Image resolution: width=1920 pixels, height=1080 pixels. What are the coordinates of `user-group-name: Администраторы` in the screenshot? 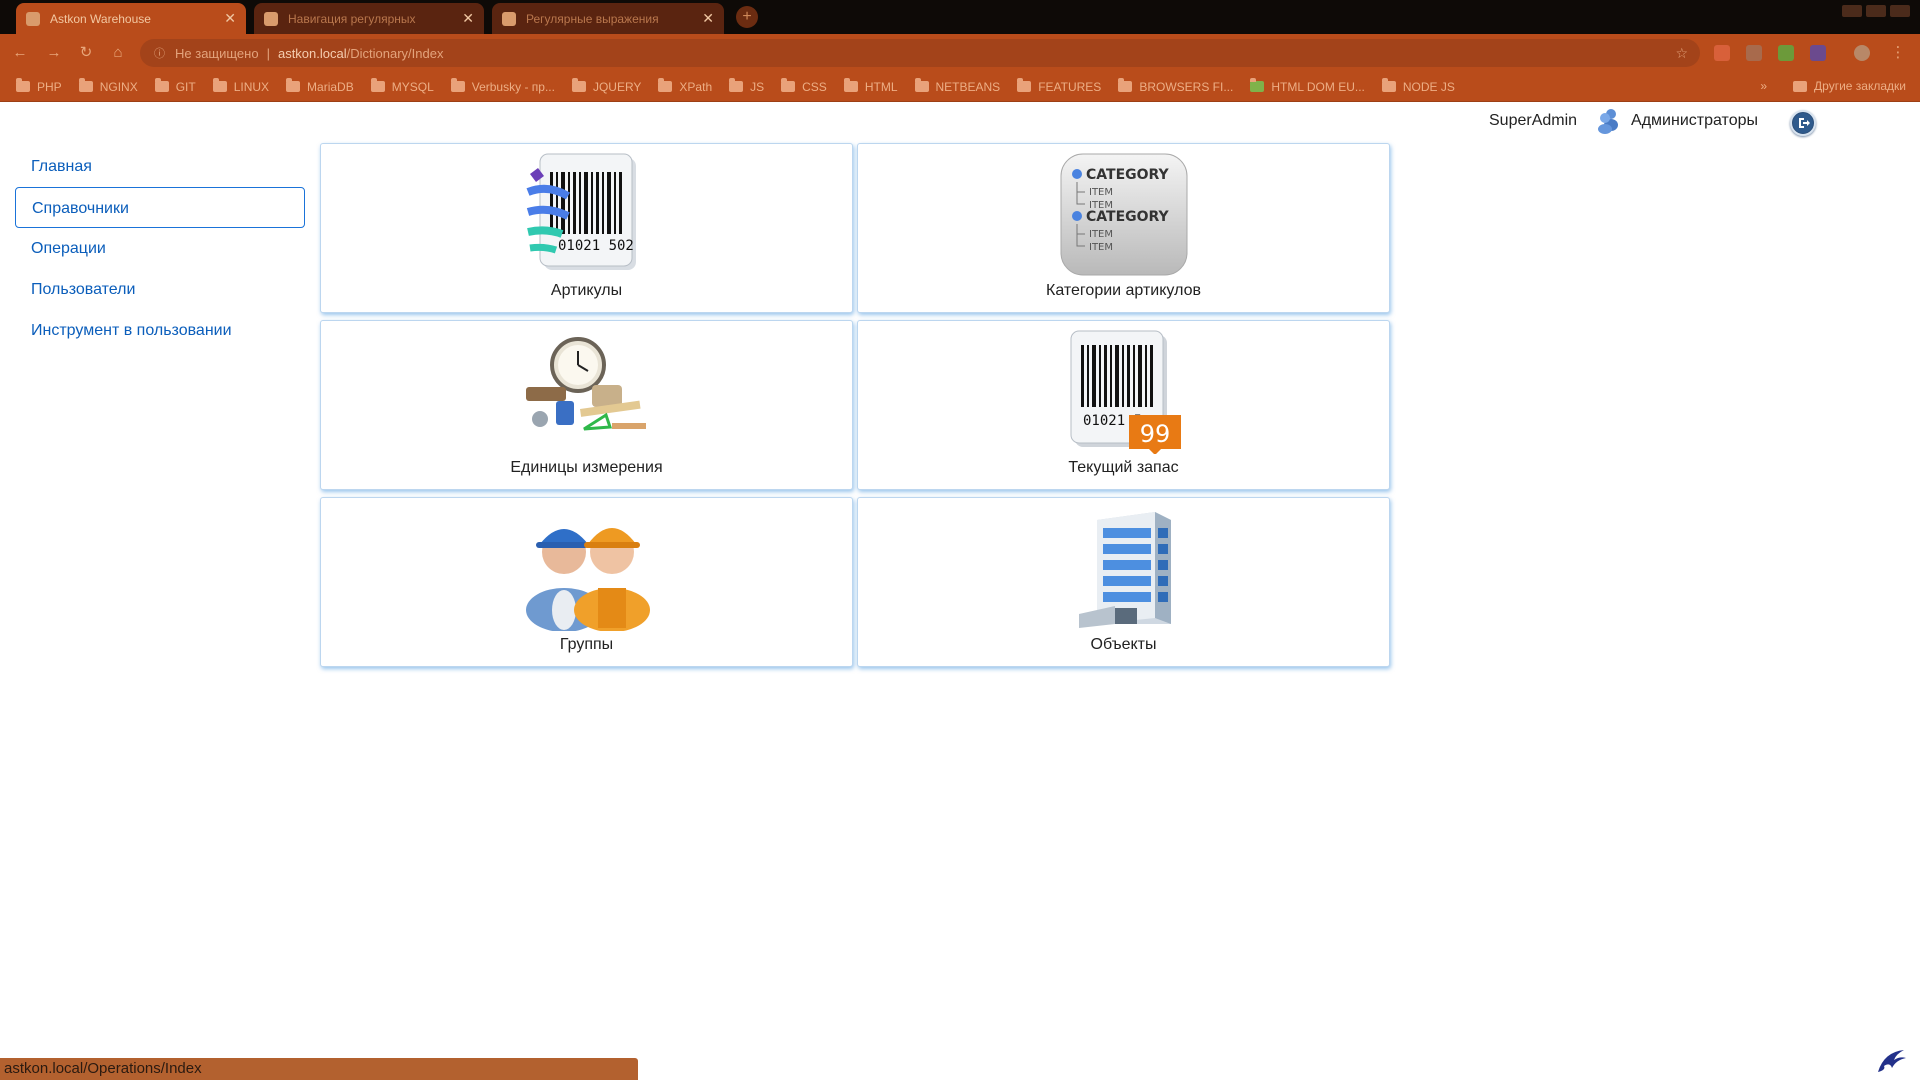 It's located at (1694, 120).